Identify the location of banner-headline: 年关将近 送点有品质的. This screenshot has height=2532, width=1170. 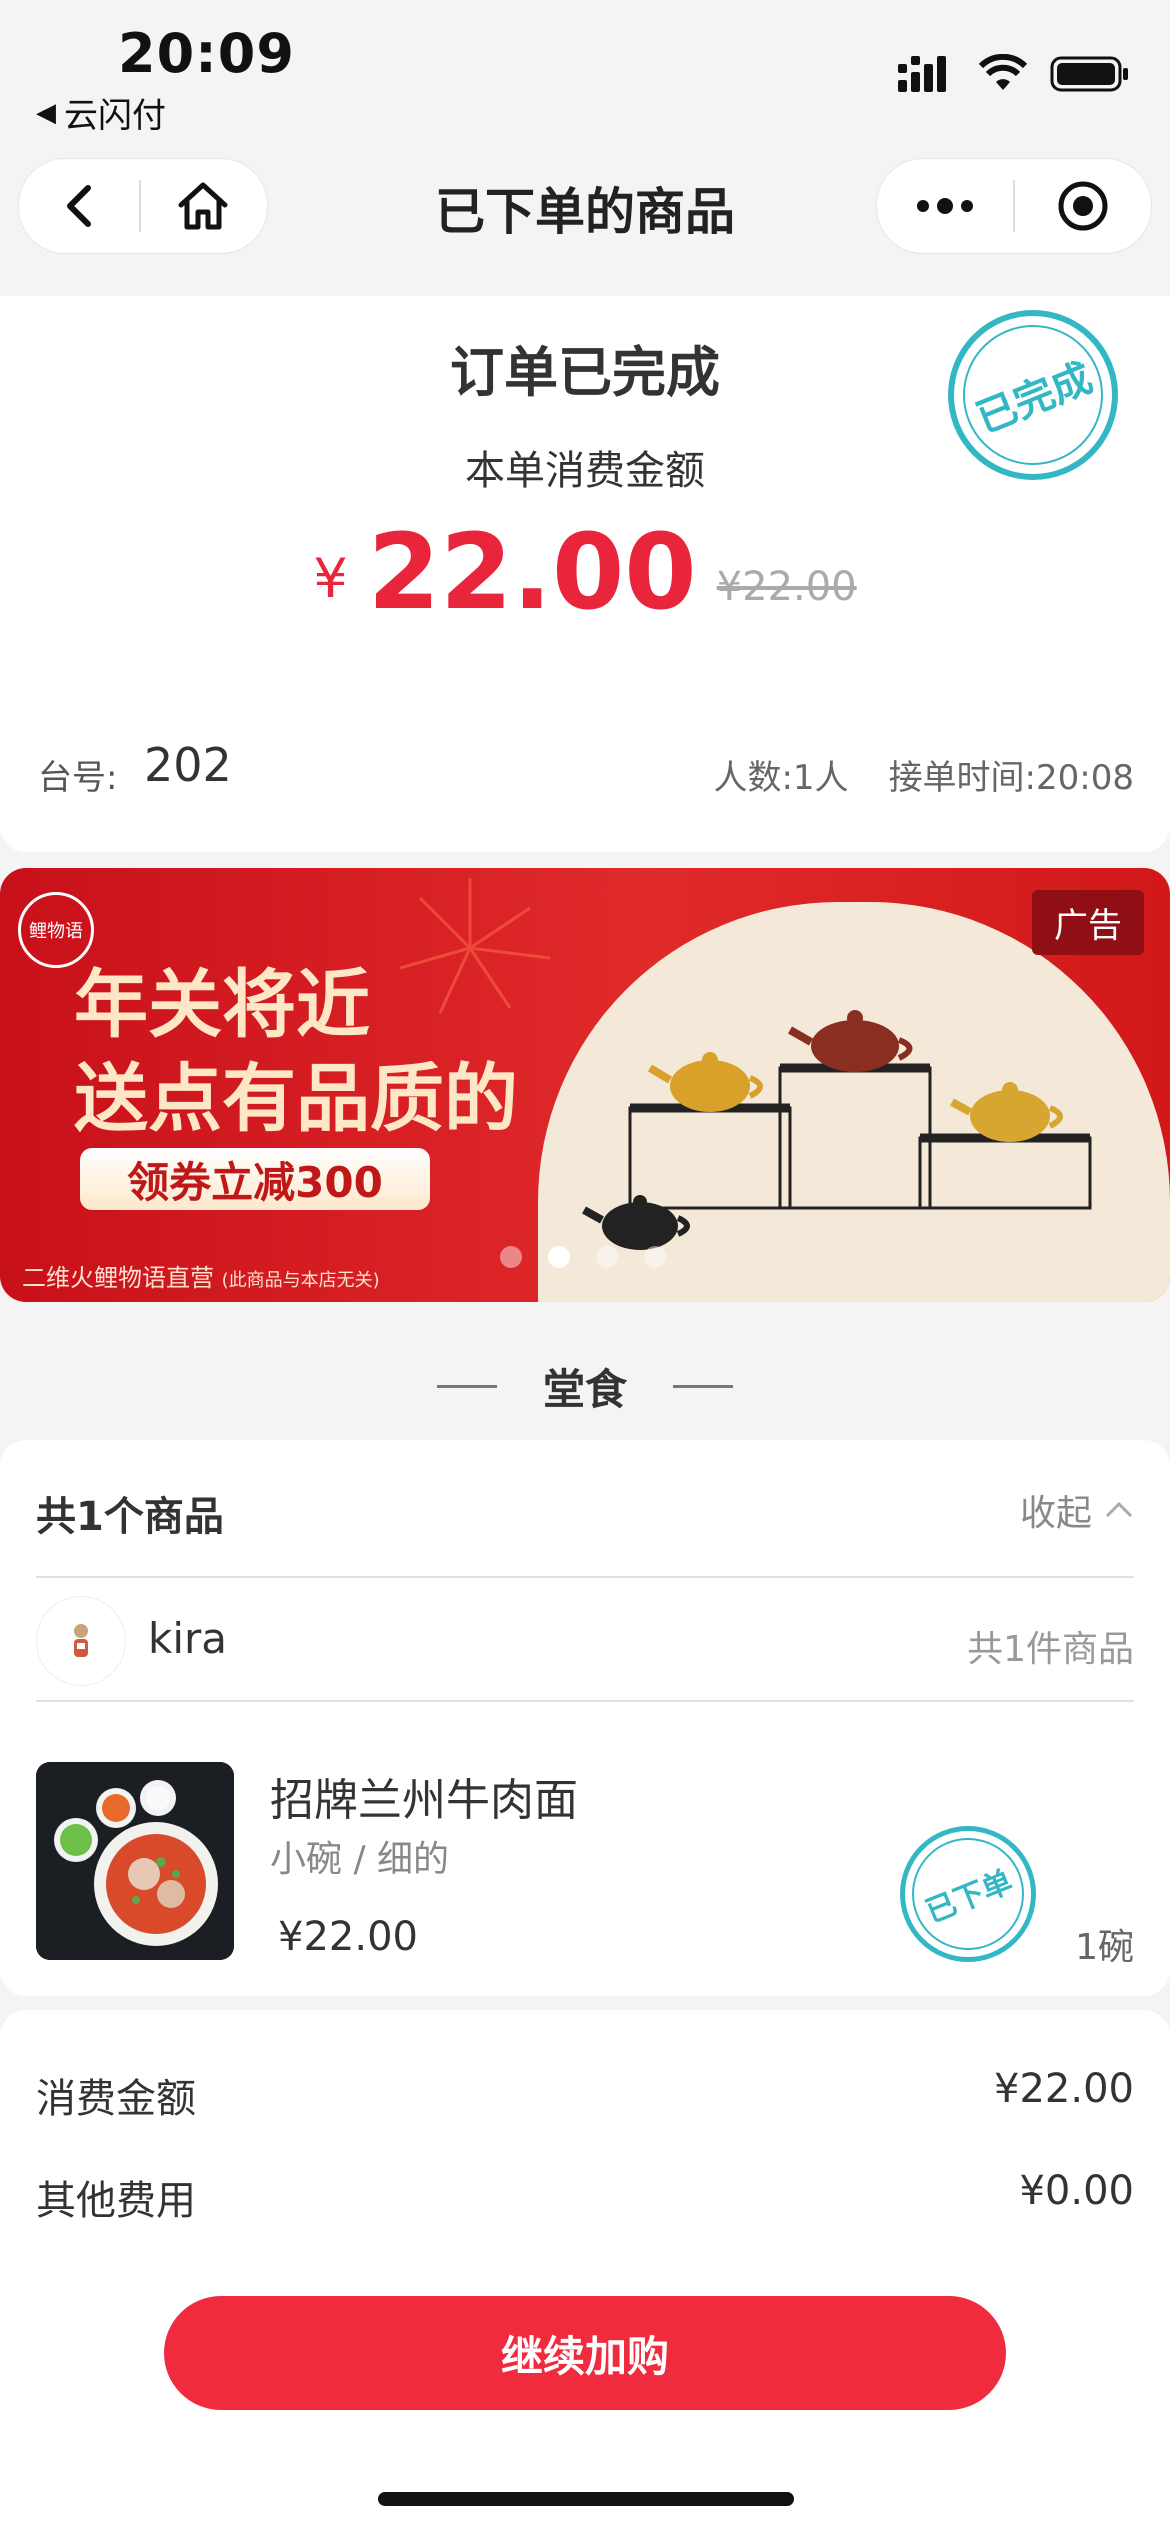
(296, 1052).